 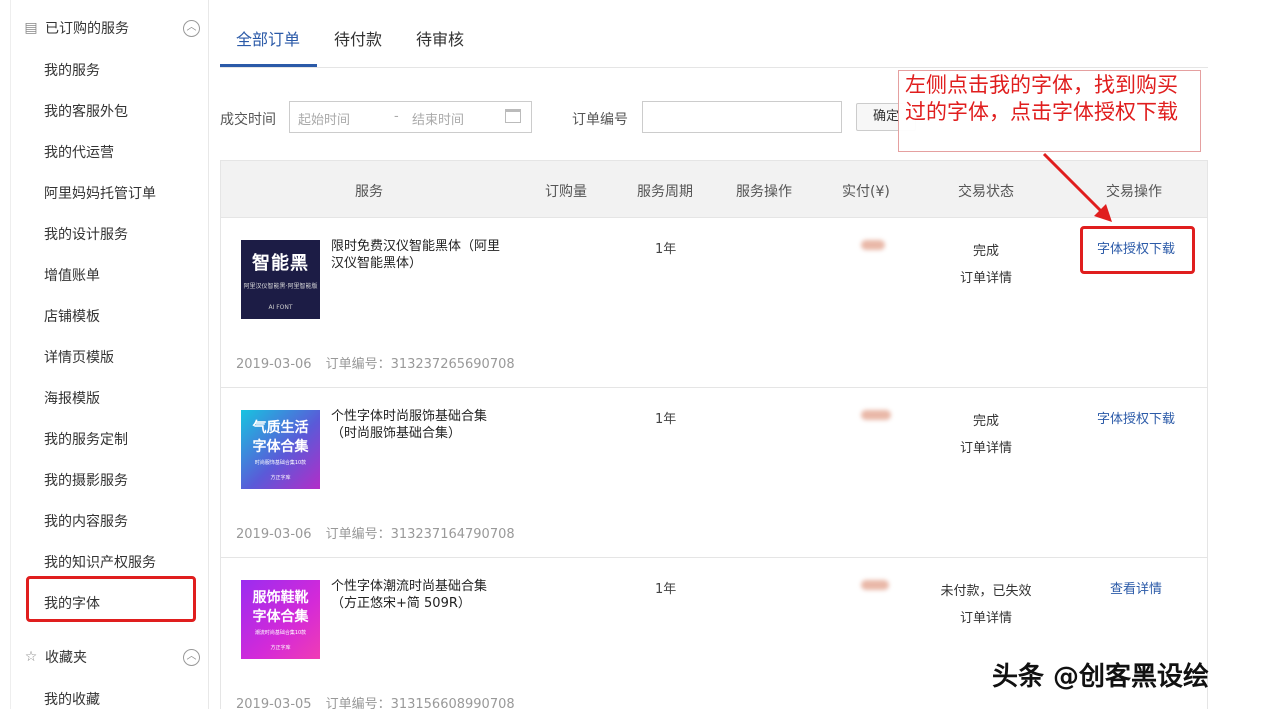 I want to click on font-license-download-link: 字体授权下载, so click(x=1136, y=417).